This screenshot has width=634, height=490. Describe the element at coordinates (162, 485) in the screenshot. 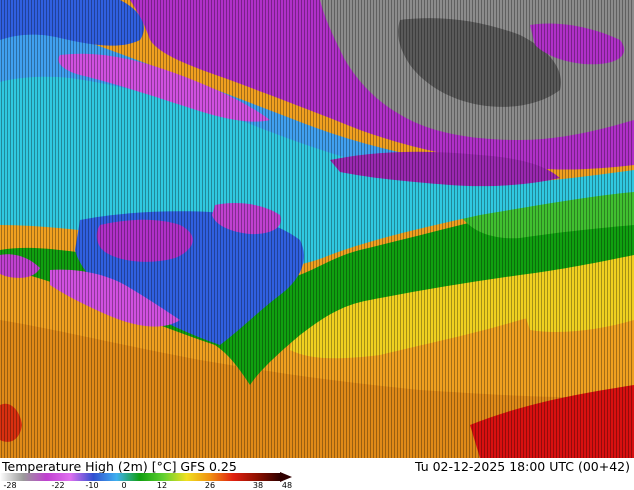

I see `legend-tick: 12` at that location.